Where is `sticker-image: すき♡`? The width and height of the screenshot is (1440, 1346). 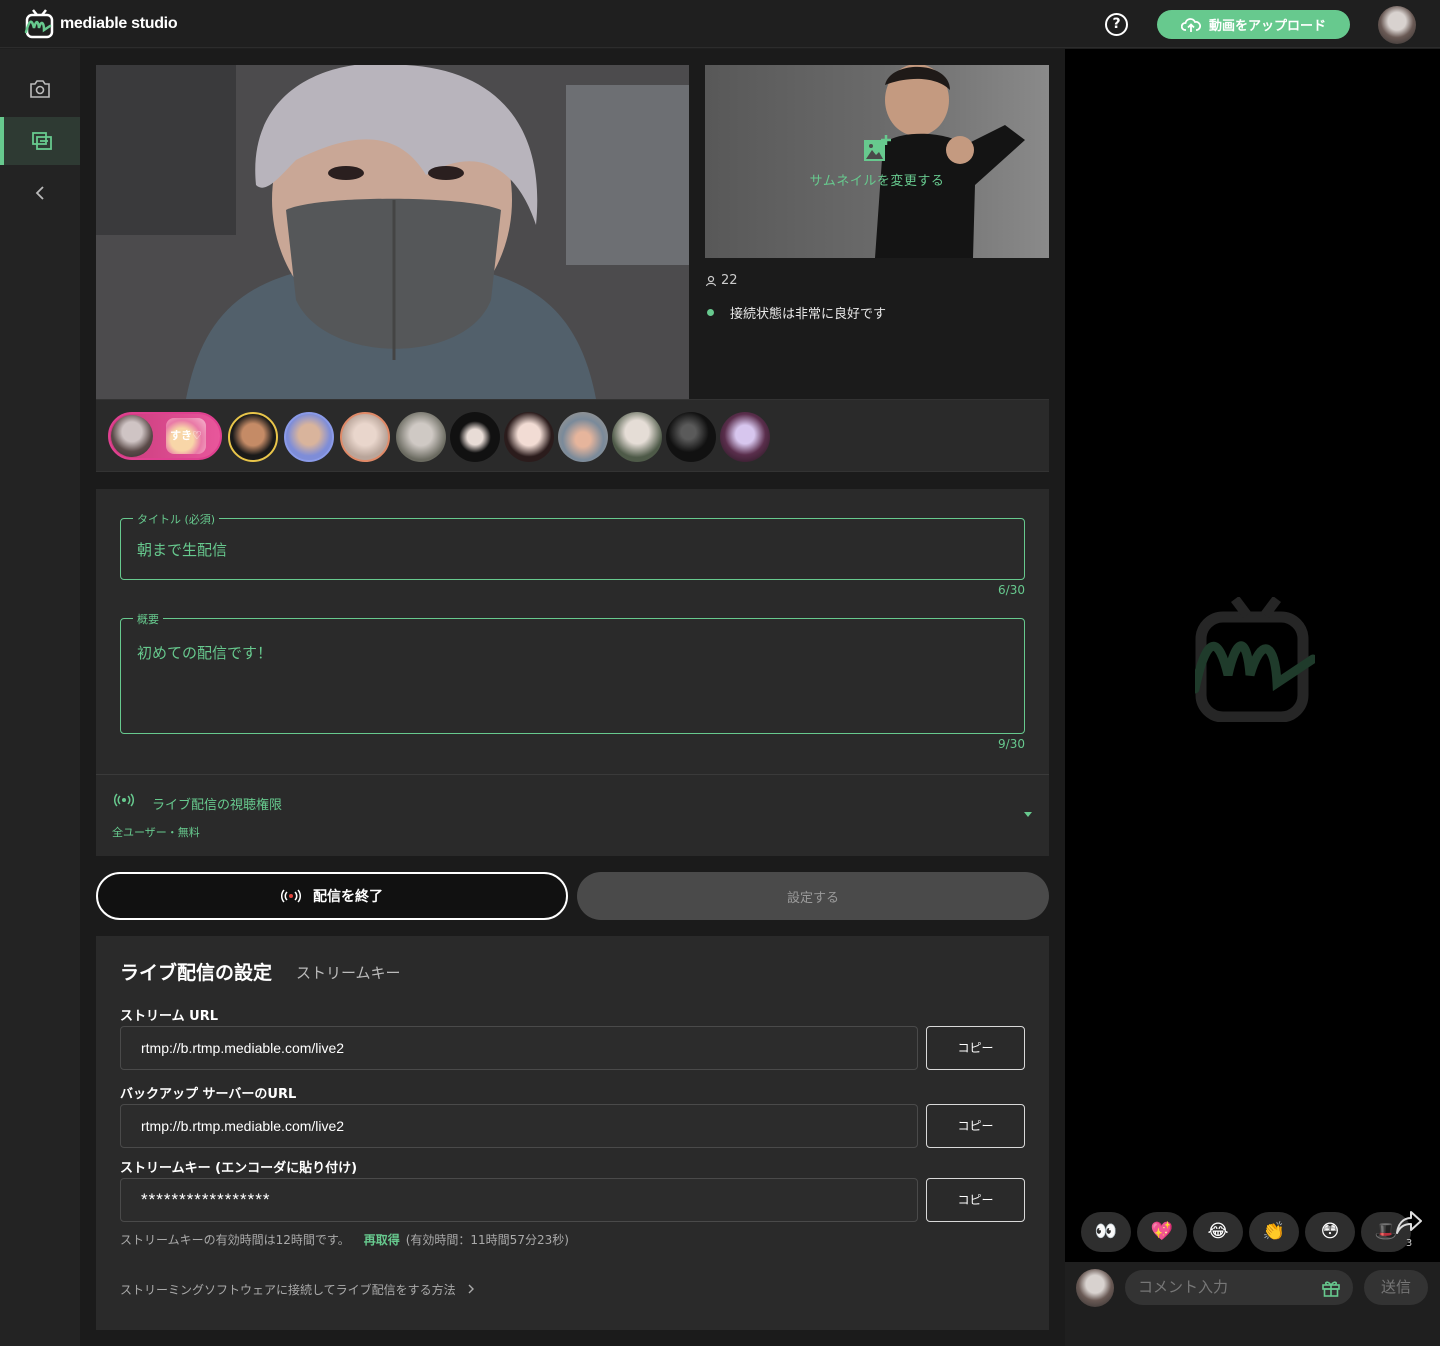 sticker-image: すき♡ is located at coordinates (186, 436).